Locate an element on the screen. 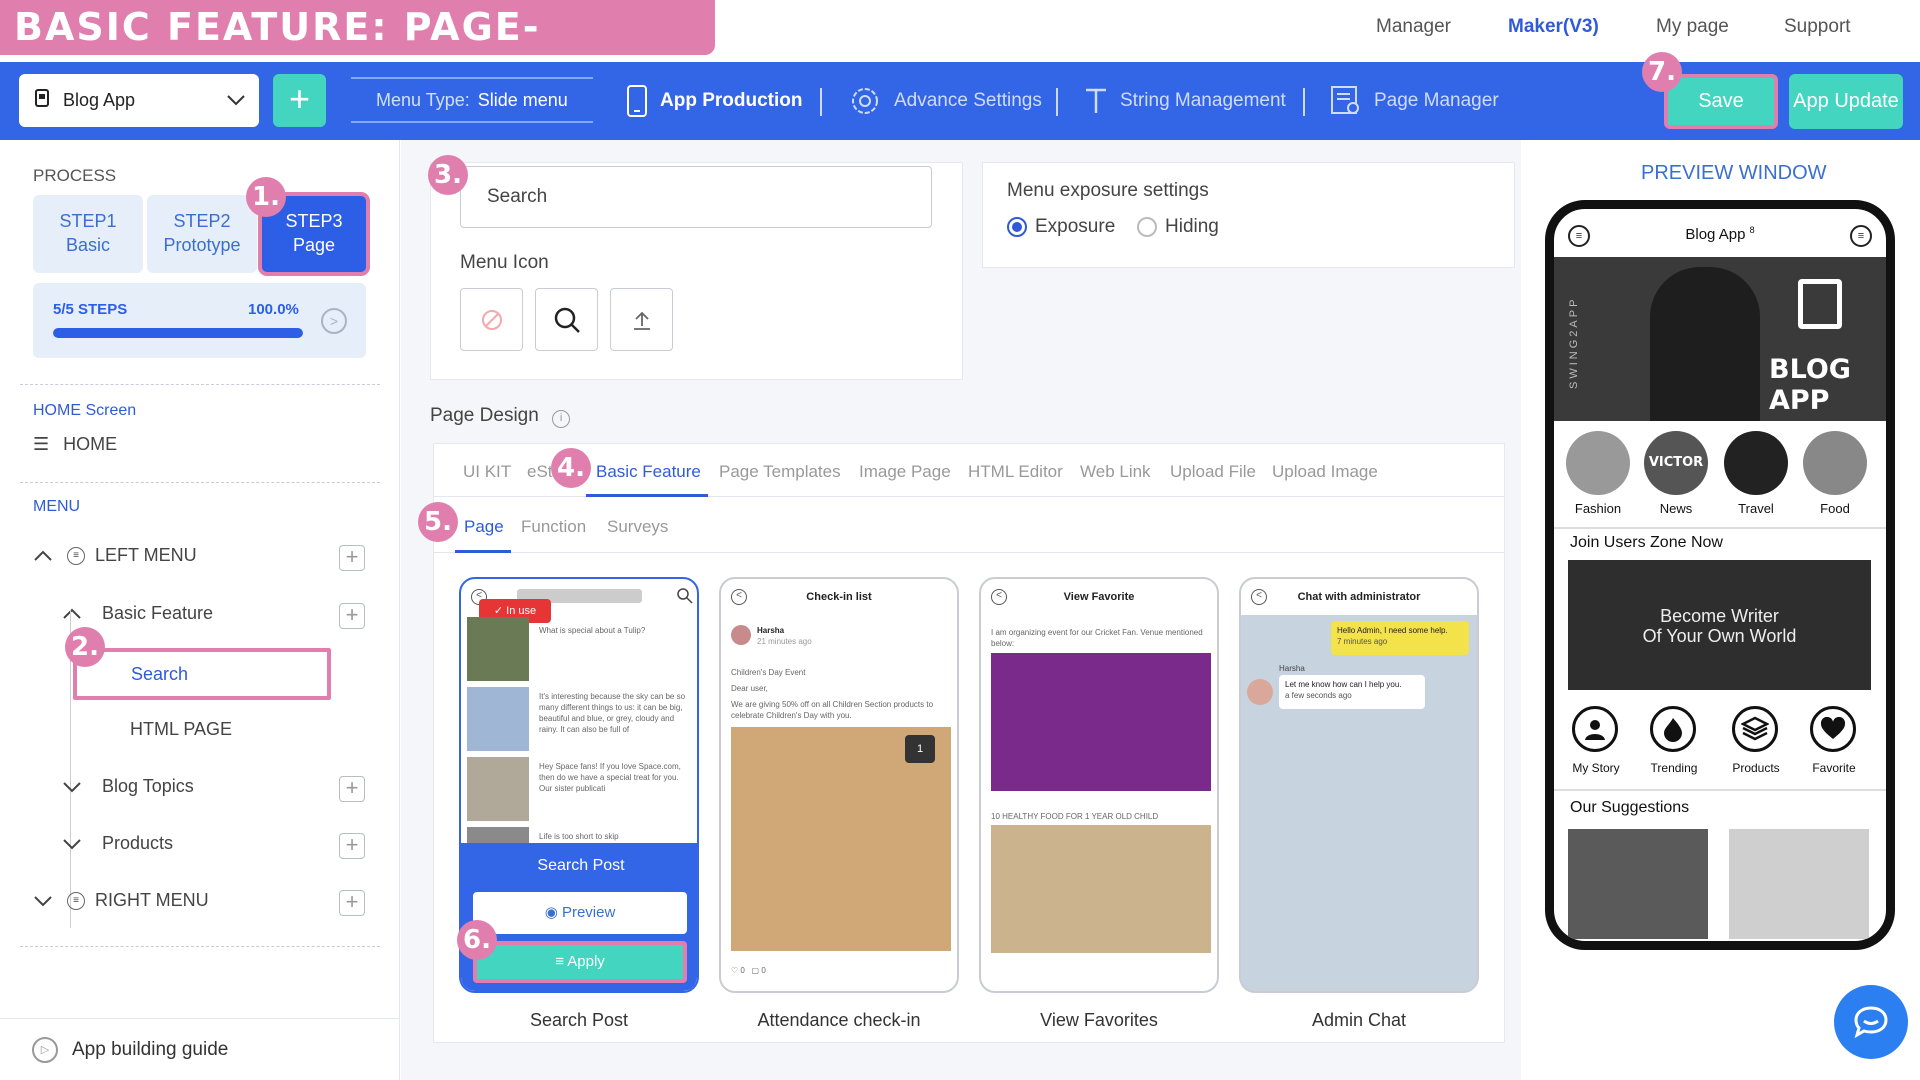 The width and height of the screenshot is (1920, 1080). preview-button: ◉ Preview is located at coordinates (580, 913).